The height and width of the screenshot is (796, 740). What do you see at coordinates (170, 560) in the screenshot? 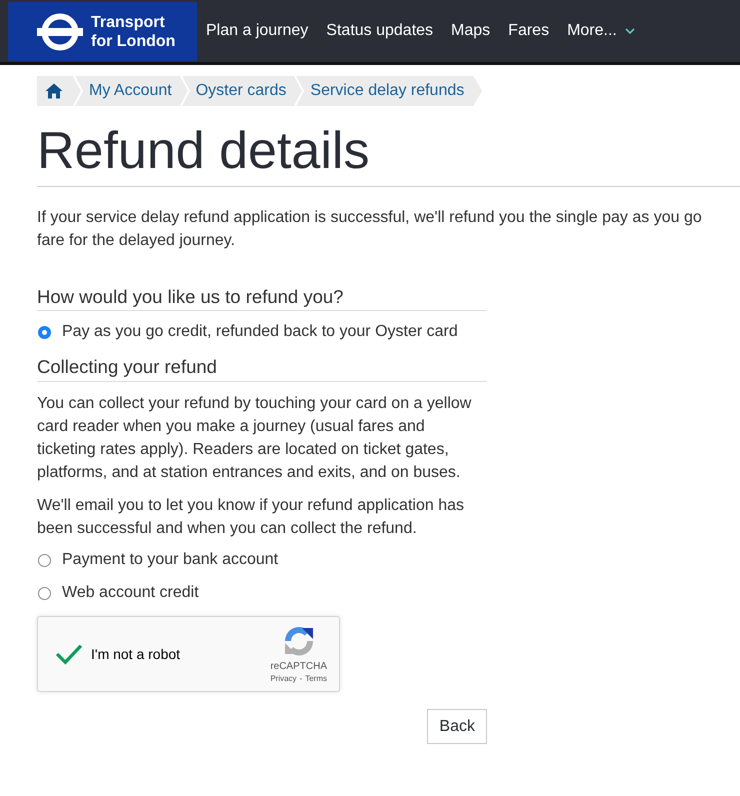
I see `radio-label: Payment to your bank account` at bounding box center [170, 560].